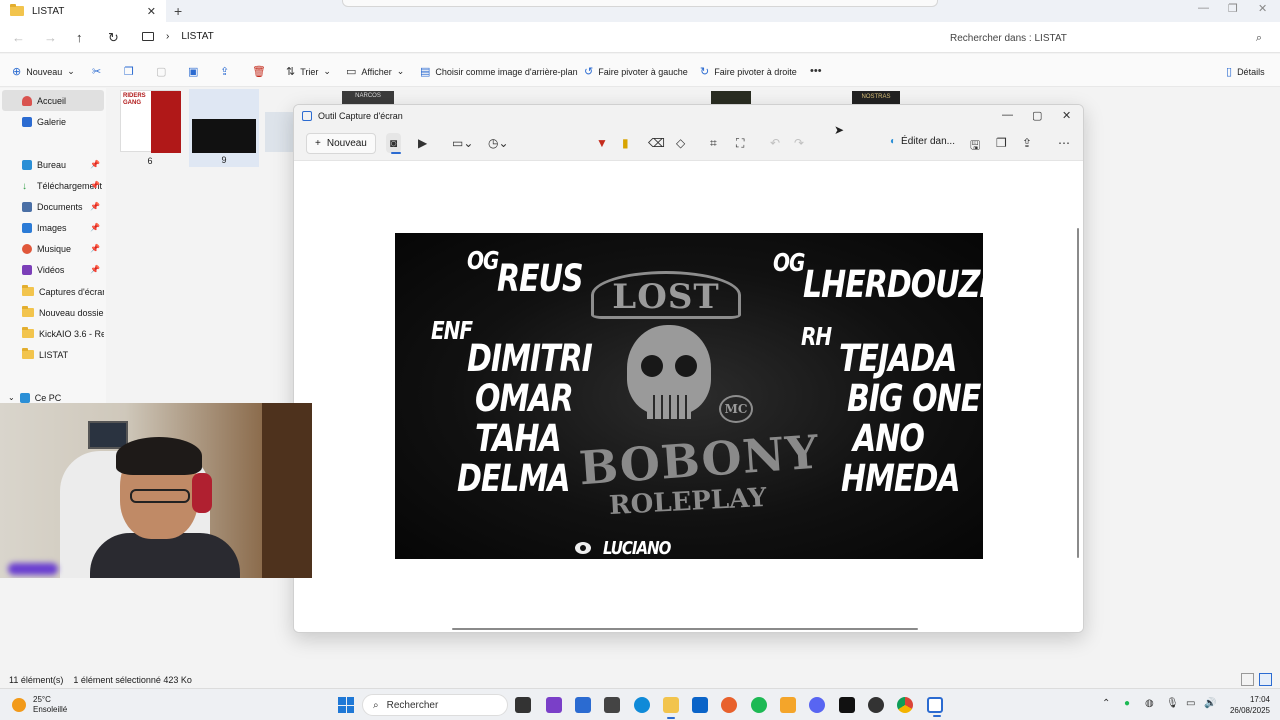 Image resolution: width=1280 pixels, height=720 pixels. I want to click on more-icon: ⋯, so click(1064, 143).